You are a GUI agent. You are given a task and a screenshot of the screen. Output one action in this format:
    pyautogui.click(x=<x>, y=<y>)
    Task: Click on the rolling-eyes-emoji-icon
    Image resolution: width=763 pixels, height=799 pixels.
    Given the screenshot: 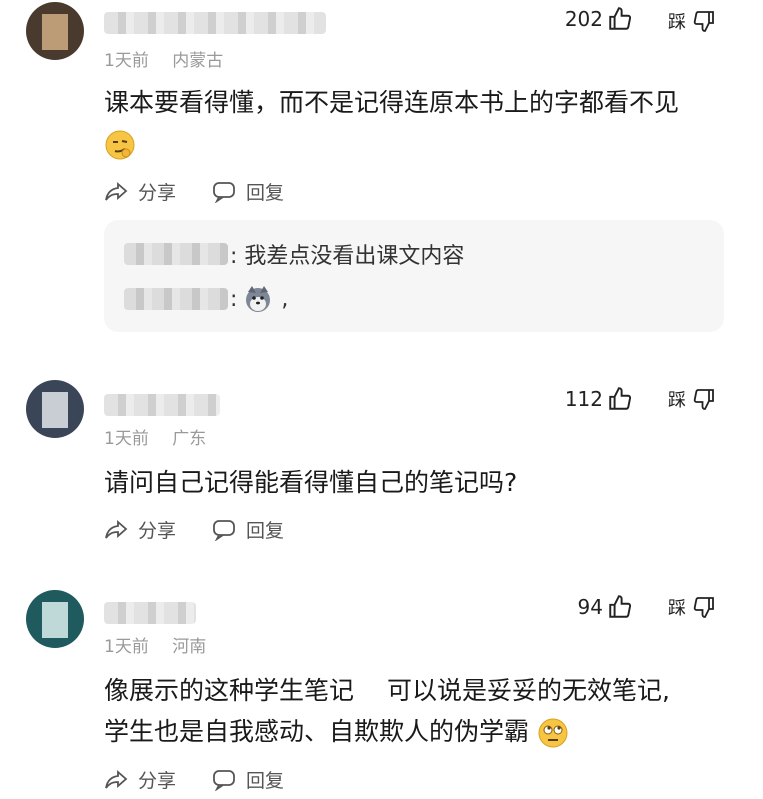 What is the action you would take?
    pyautogui.click(x=553, y=733)
    